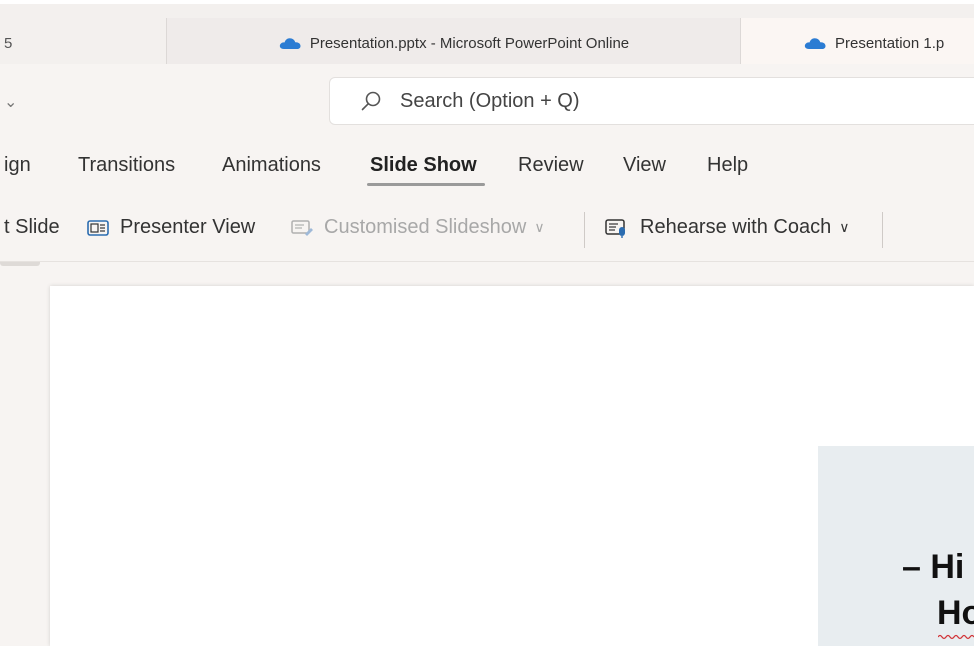 The image size is (974, 646). What do you see at coordinates (423, 165) in the screenshot?
I see `tab-slide-show: Slide Show` at bounding box center [423, 165].